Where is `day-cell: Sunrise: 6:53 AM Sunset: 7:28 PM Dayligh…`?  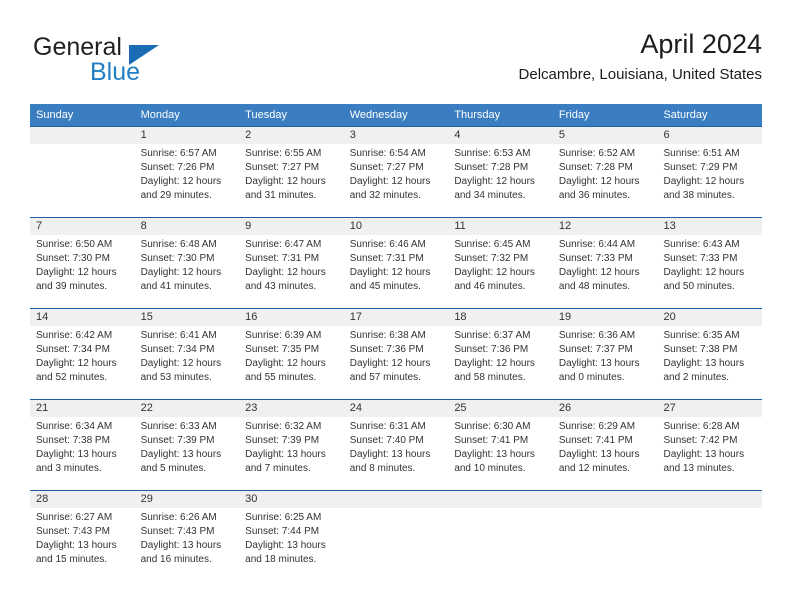
day-cell: Sunrise: 6:53 AM Sunset: 7:28 PM Dayligh… is located at coordinates (500, 180).